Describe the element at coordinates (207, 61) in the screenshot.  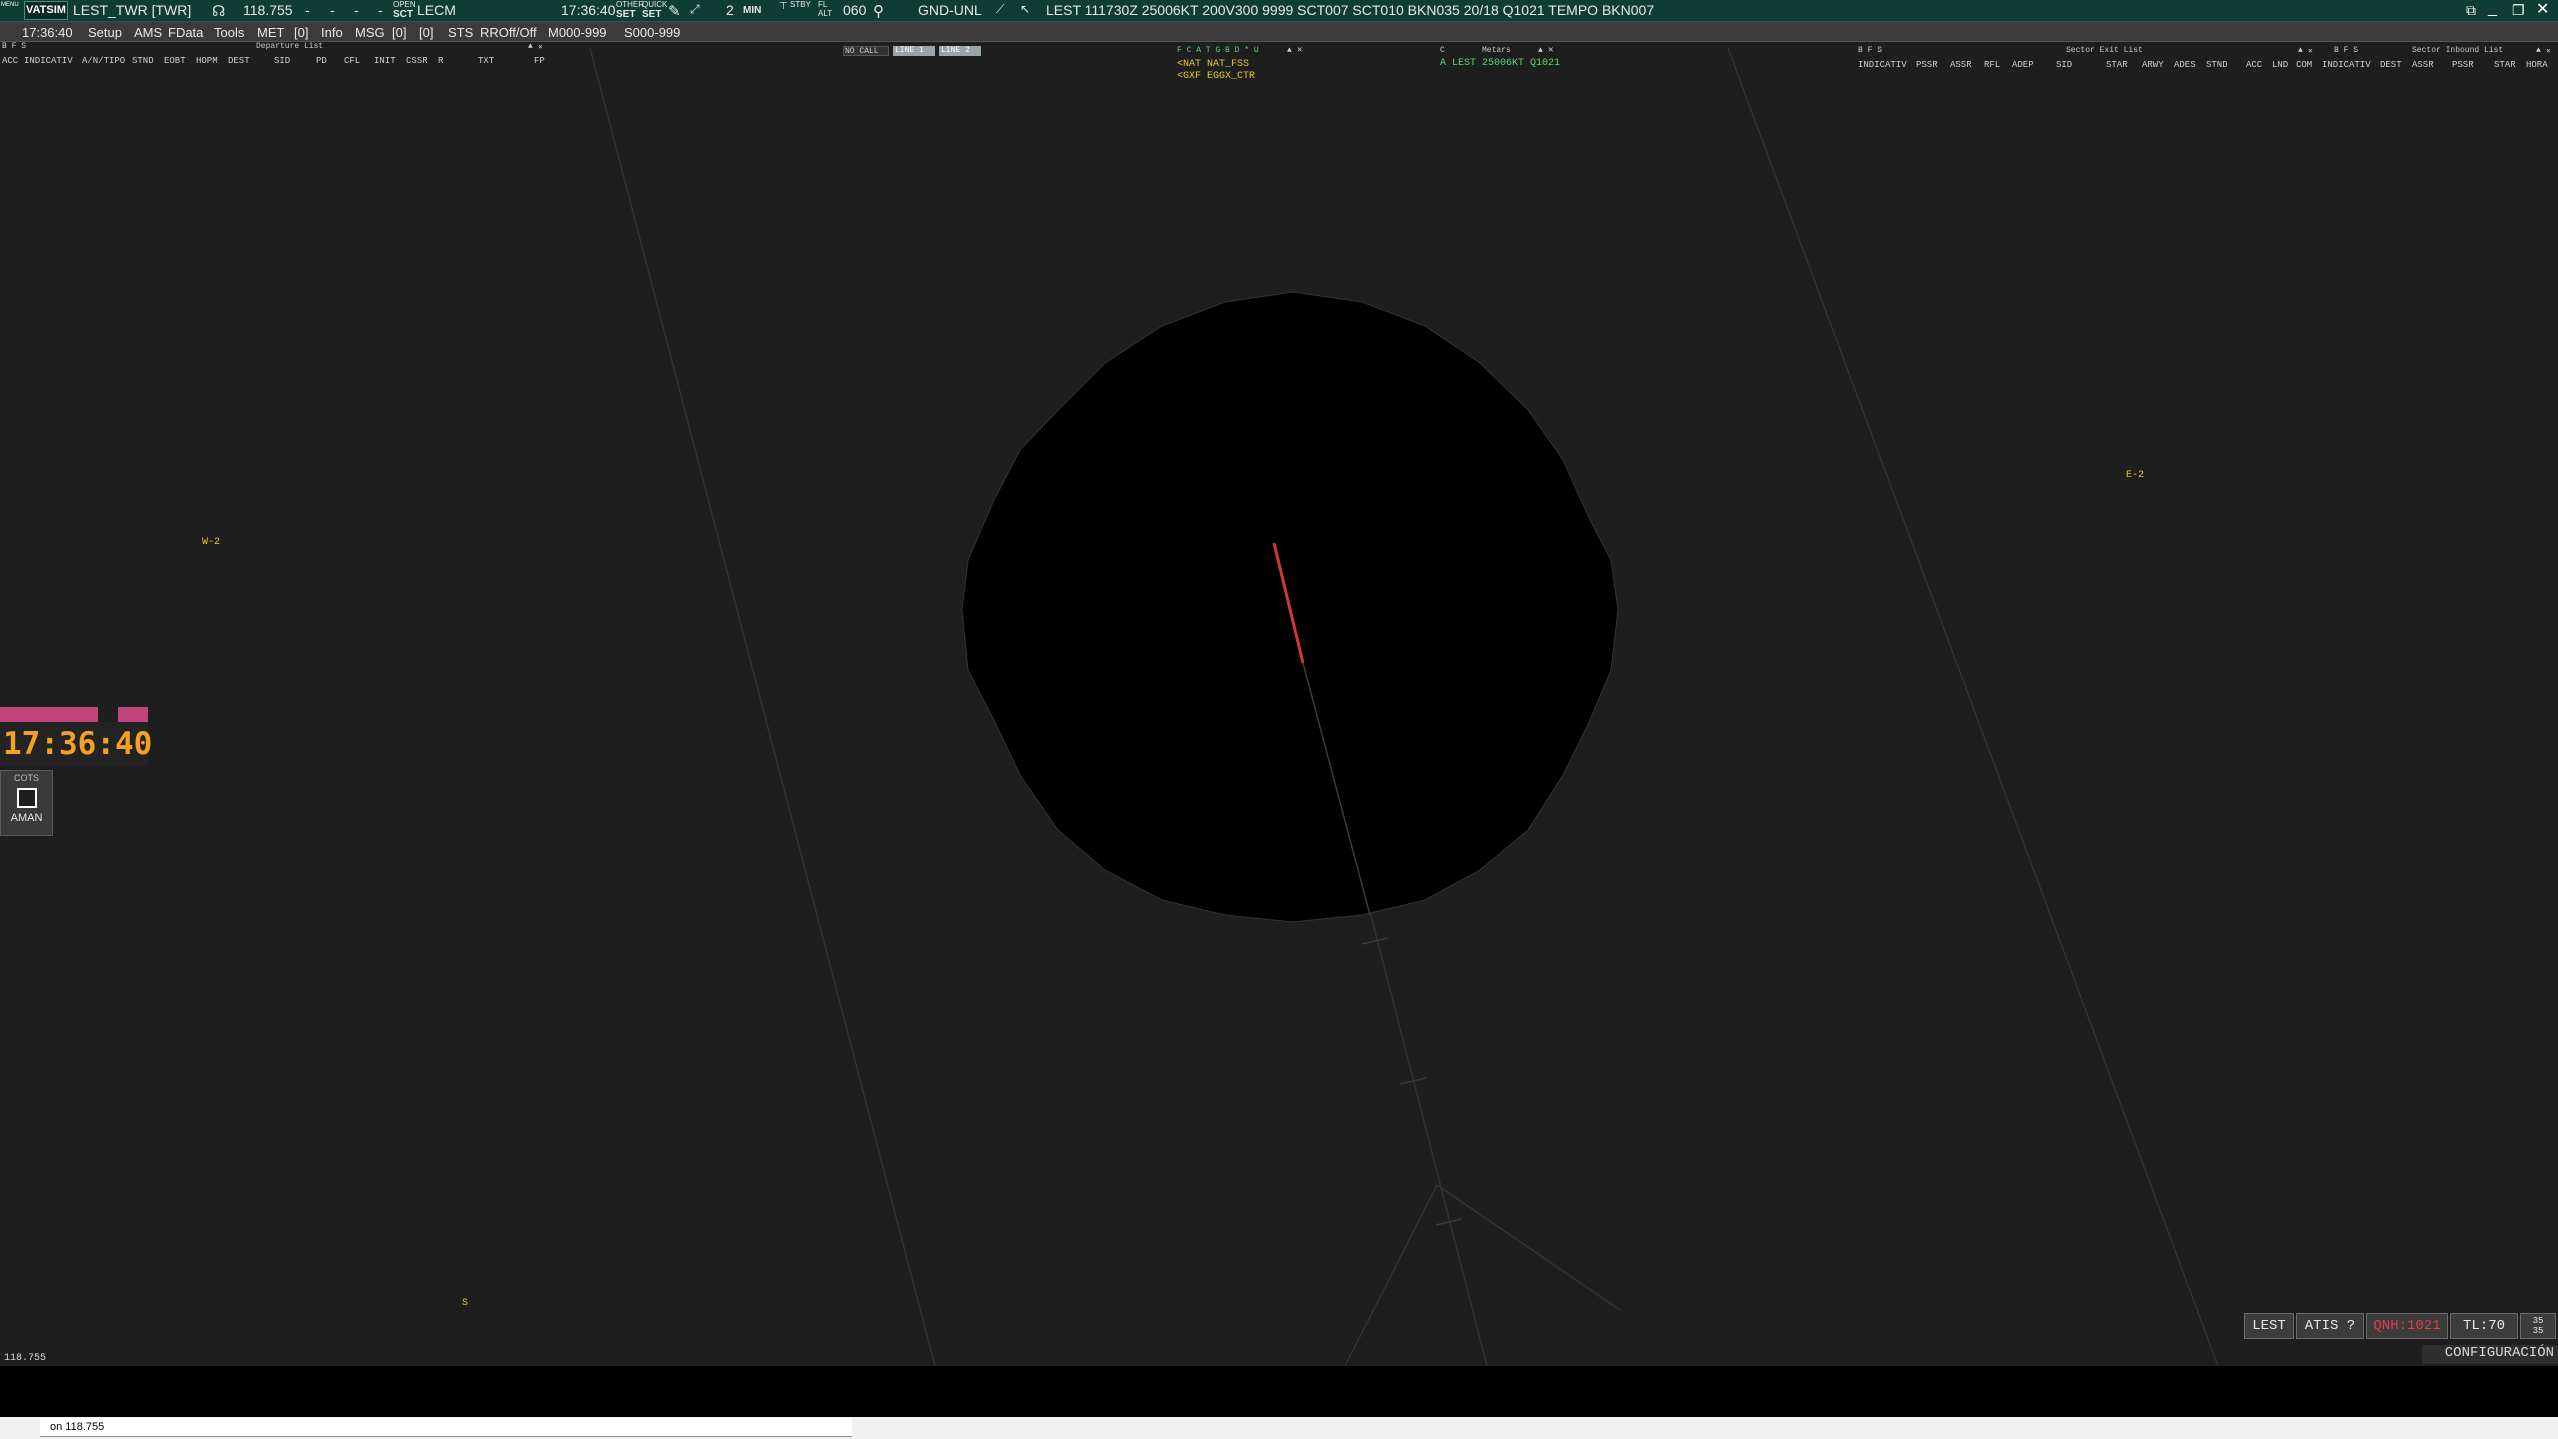
I see `col-hopm: HOPM` at that location.